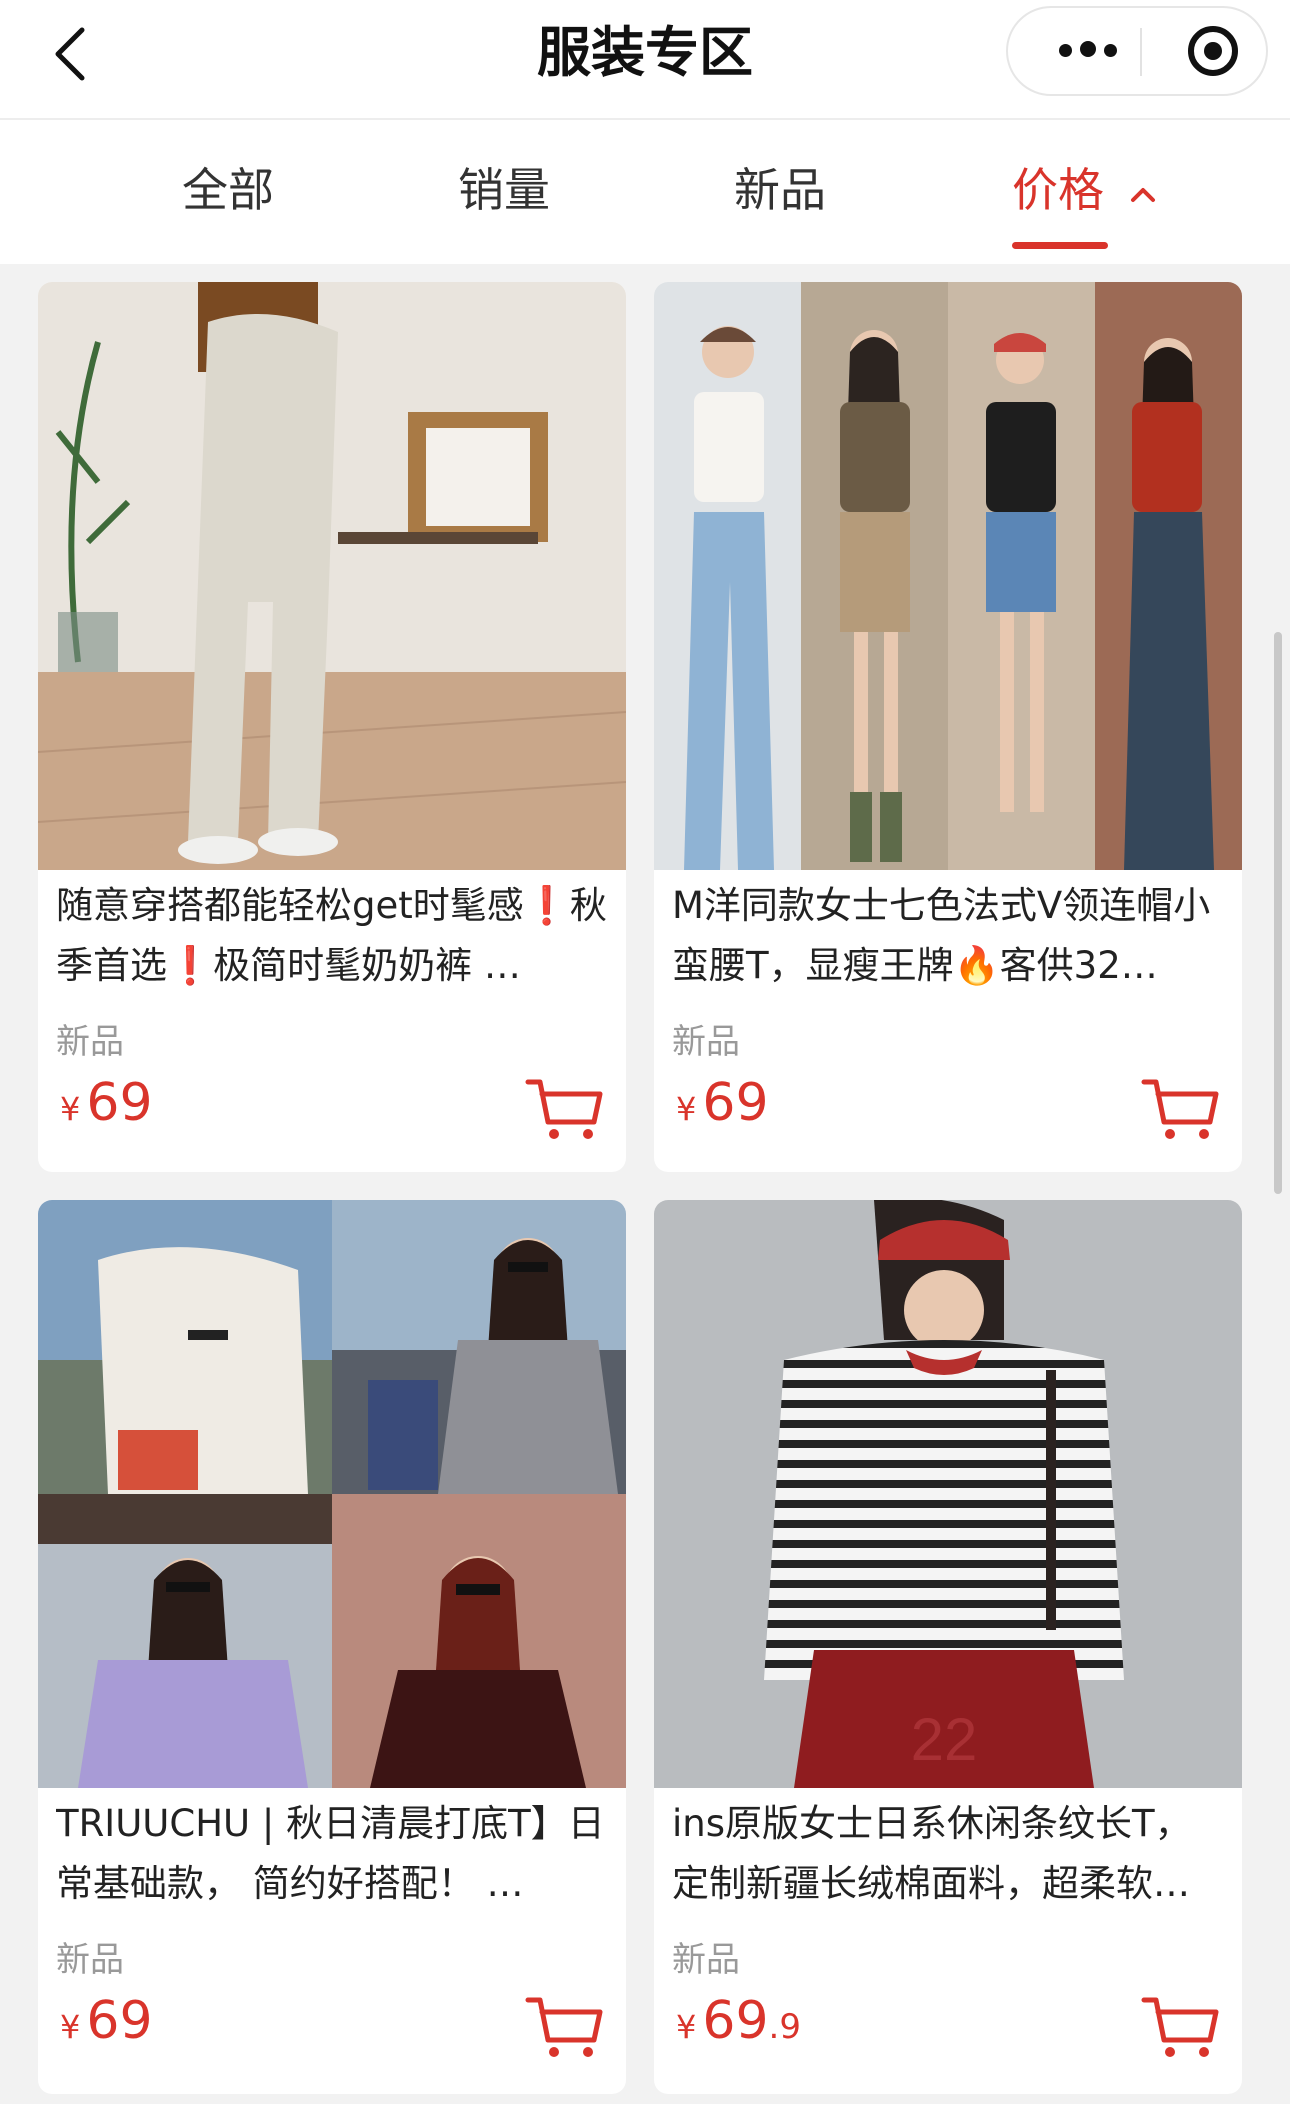 The height and width of the screenshot is (2104, 1290). Describe the element at coordinates (228, 190) in the screenshot. I see `tab-all: 全部` at that location.